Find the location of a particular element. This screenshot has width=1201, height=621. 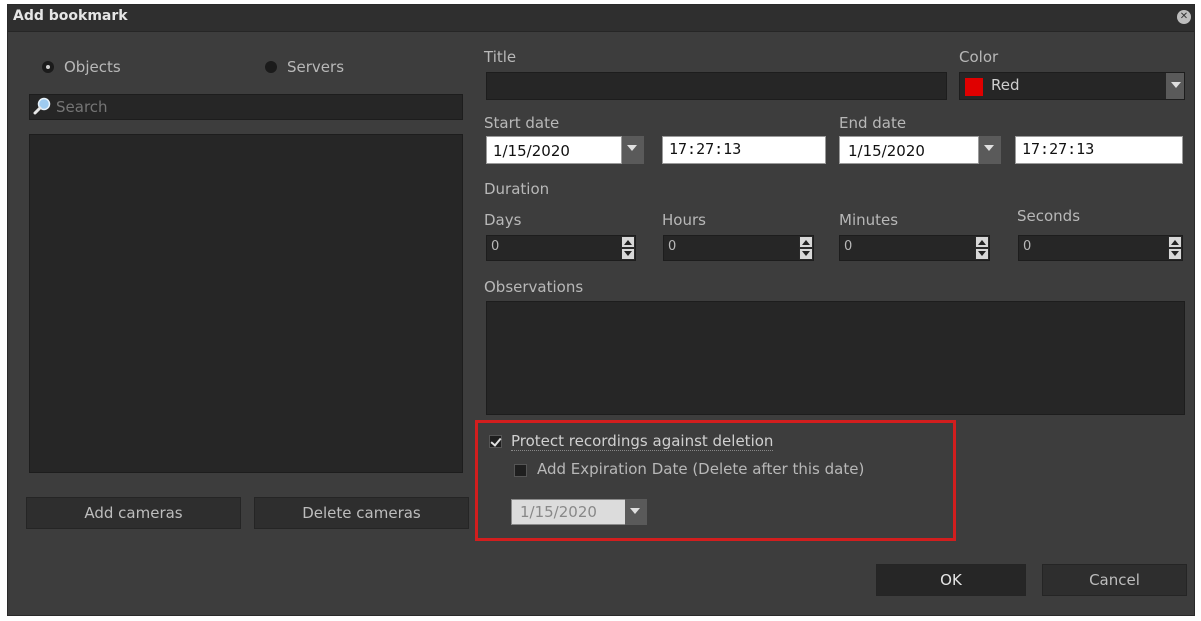

start-date-dropdown is located at coordinates (633, 150).